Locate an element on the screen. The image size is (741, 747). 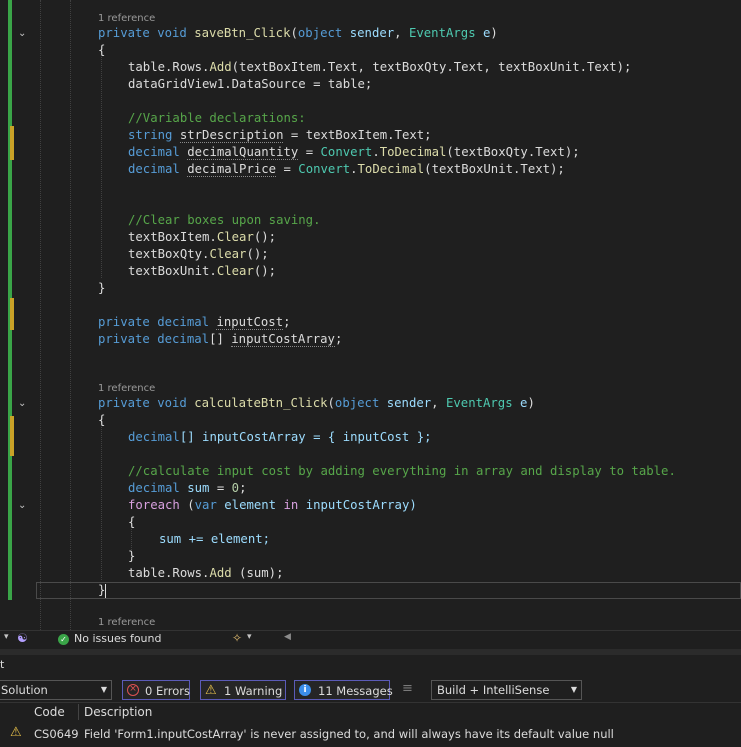
build-filter-select: Build + IntelliSense ▼ is located at coordinates (506, 690).